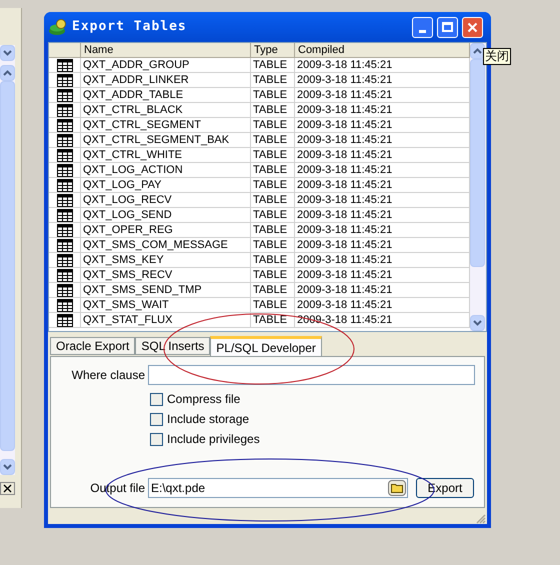  Describe the element at coordinates (447, 27) in the screenshot. I see `maximize-button` at that location.